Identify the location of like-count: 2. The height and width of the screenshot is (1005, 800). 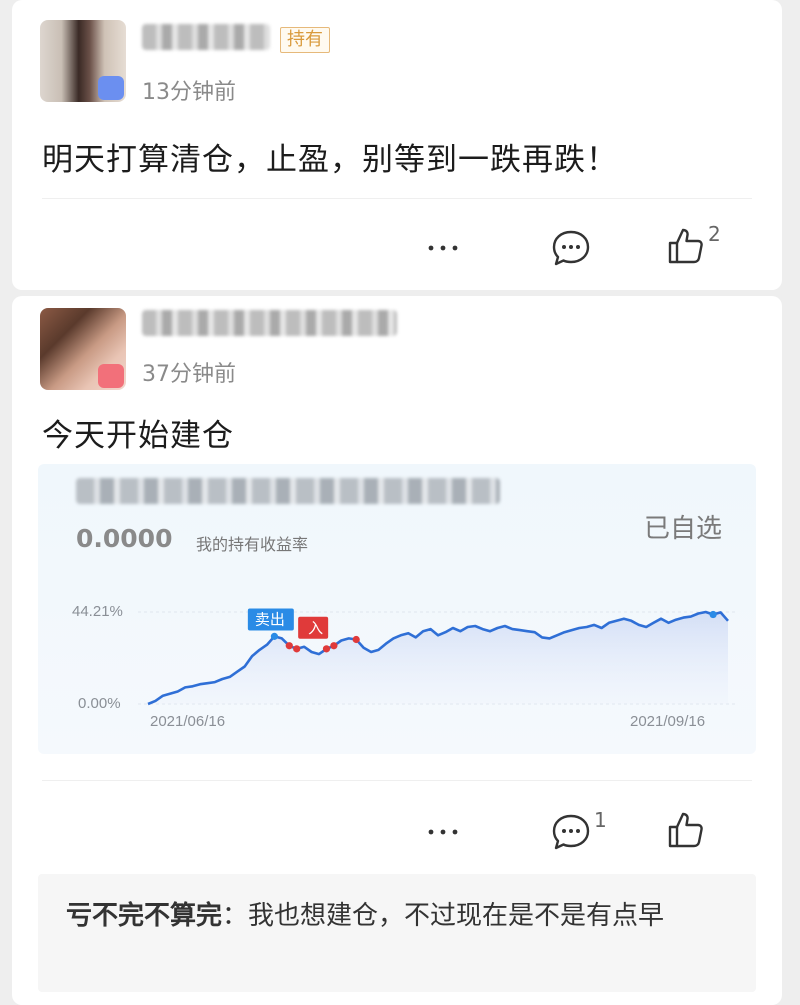
(714, 234).